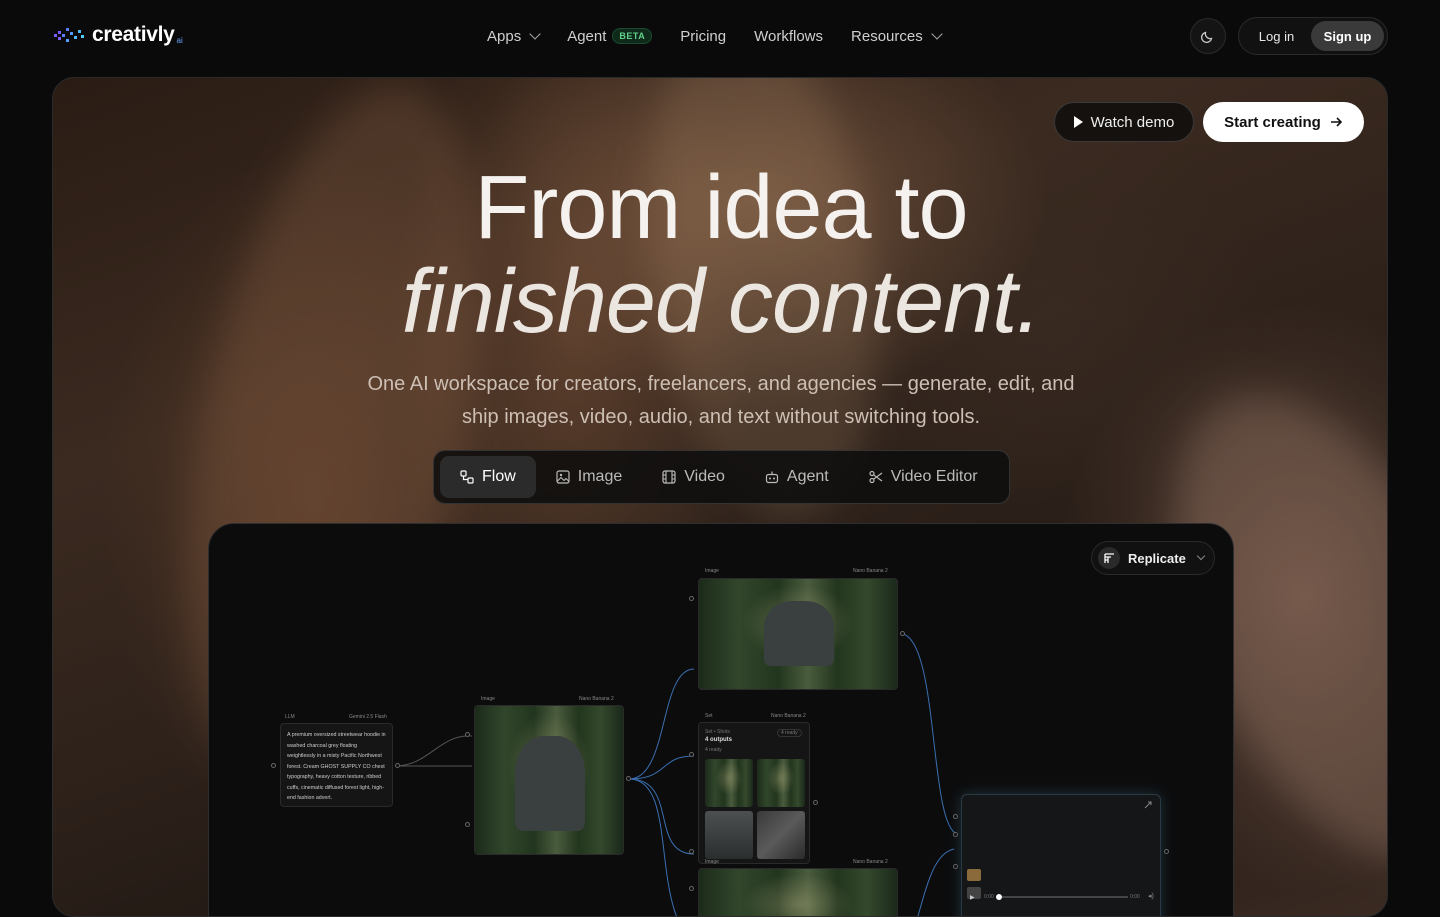 Image resolution: width=1440 pixels, height=917 pixels. What do you see at coordinates (133, 34) in the screenshot?
I see `brand-name: creativly` at bounding box center [133, 34].